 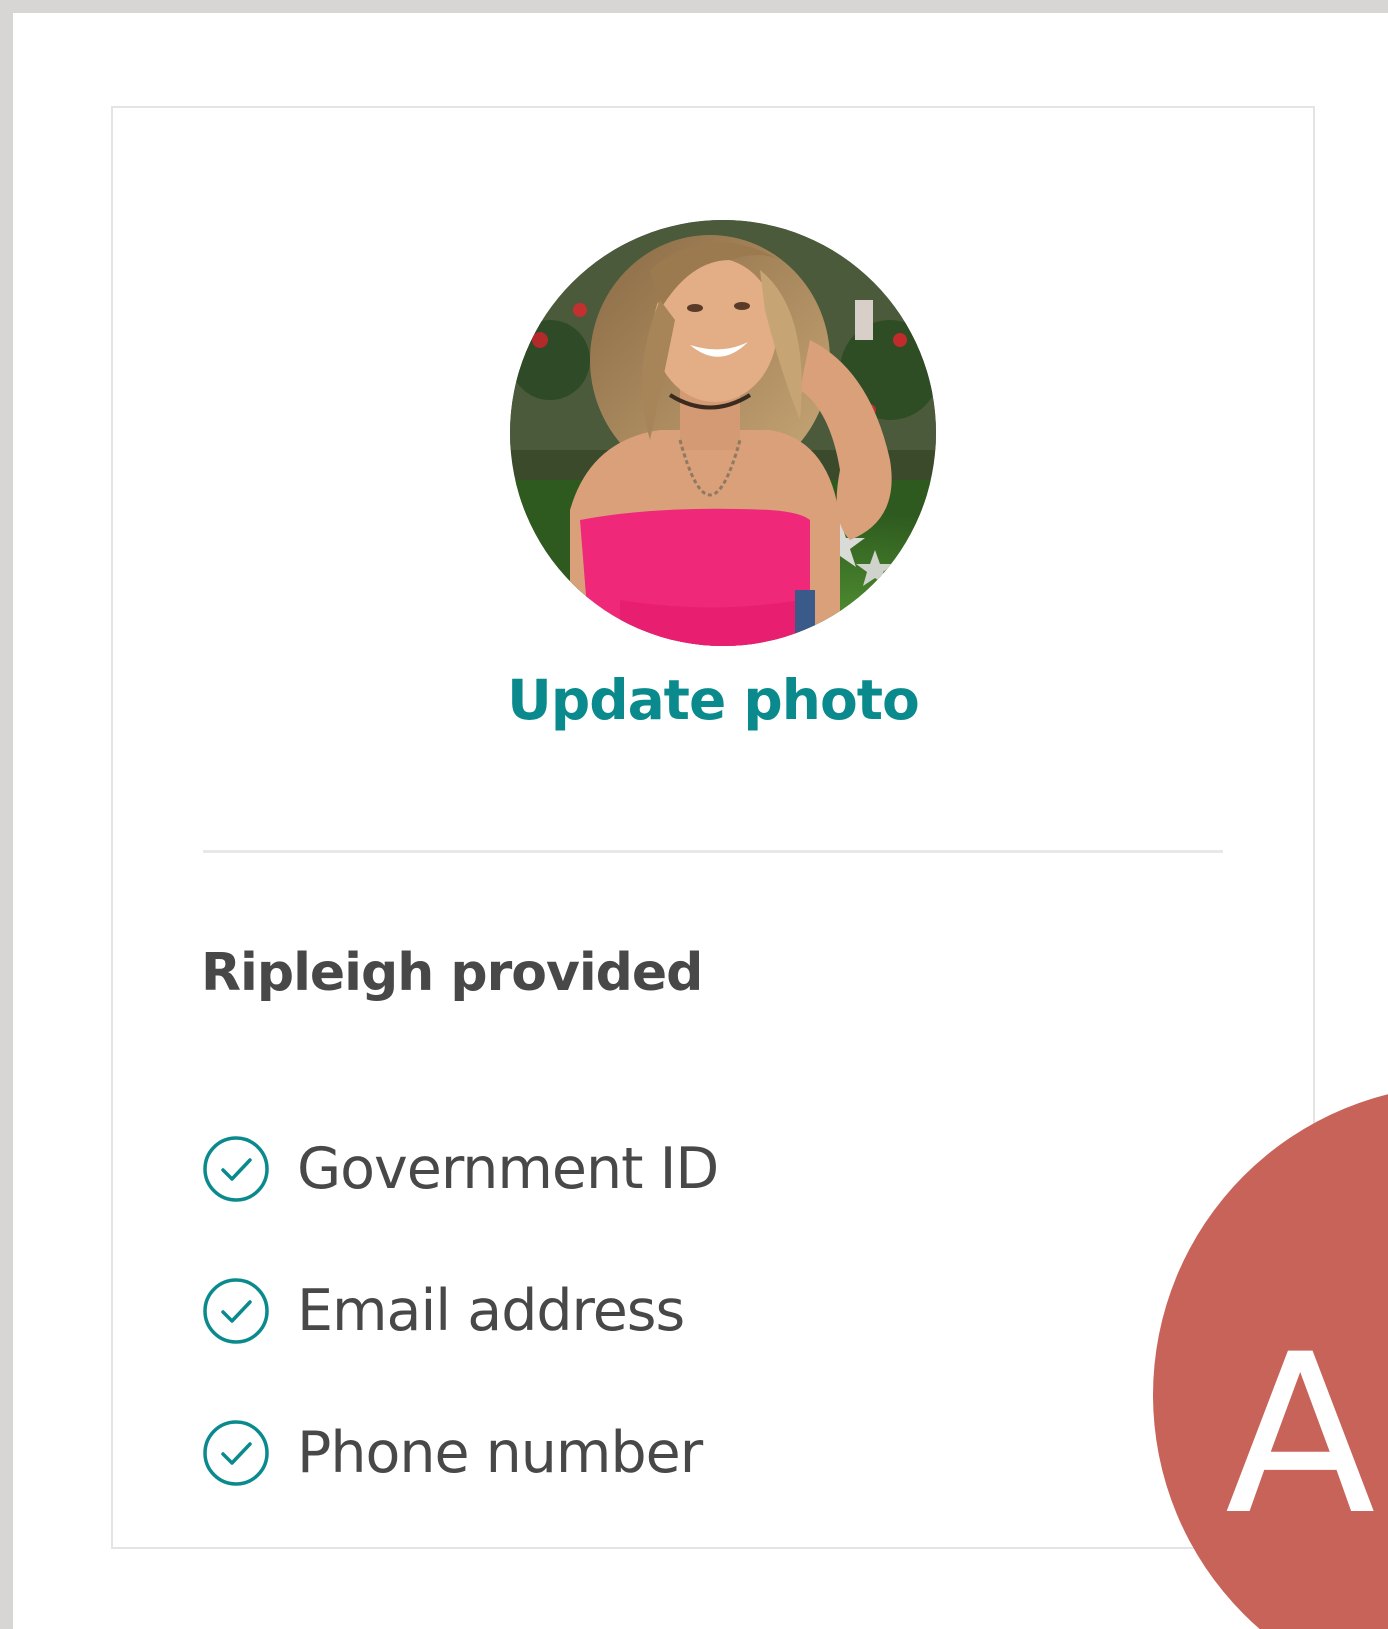 I want to click on update-photo-link: Update photo, so click(x=713, y=700).